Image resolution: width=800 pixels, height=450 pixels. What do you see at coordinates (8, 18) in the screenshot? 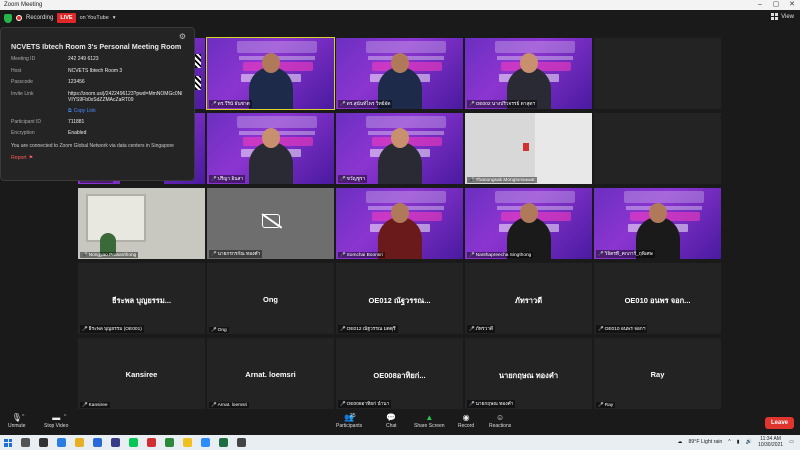
I see `security-shield-icon` at bounding box center [8, 18].